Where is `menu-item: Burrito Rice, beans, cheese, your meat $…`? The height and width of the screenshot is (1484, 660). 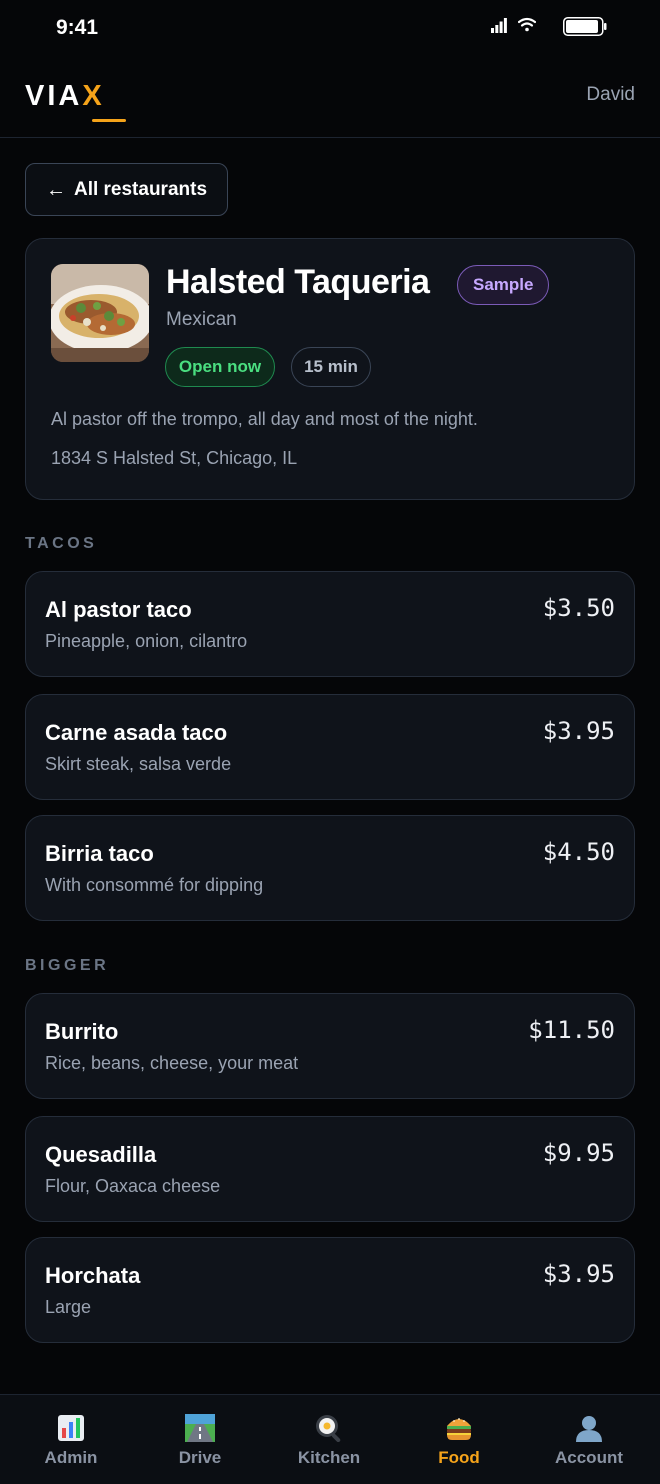 menu-item: Burrito Rice, beans, cheese, your meat $… is located at coordinates (330, 1046).